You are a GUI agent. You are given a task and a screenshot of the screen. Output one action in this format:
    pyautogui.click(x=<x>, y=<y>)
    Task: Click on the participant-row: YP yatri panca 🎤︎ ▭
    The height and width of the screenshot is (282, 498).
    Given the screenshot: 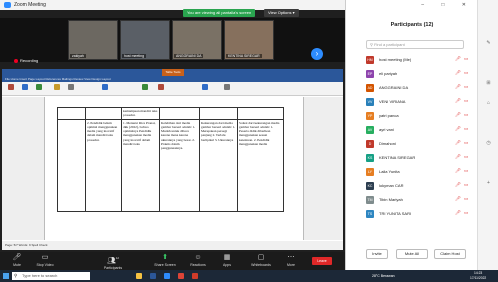 What is the action you would take?
    pyautogui.click(x=421, y=116)
    